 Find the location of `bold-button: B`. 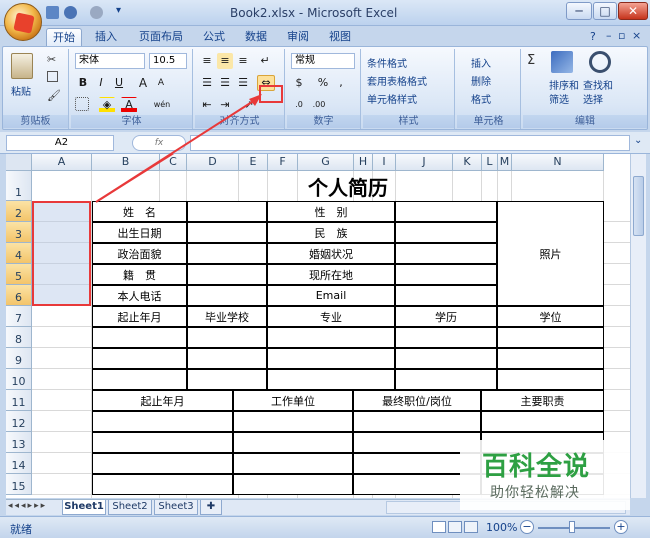

bold-button: B is located at coordinates (83, 83).